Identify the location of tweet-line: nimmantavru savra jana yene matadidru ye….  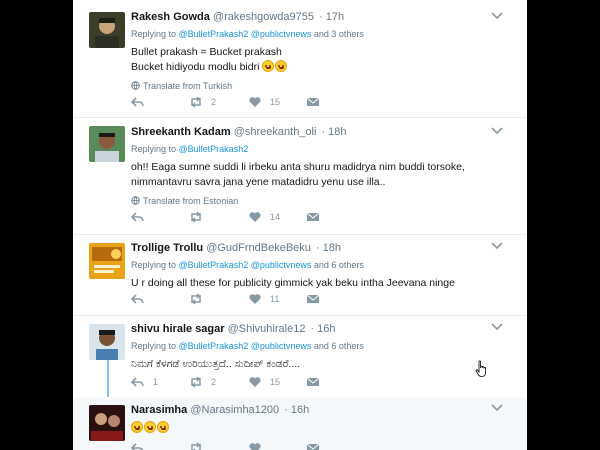
(258, 182).